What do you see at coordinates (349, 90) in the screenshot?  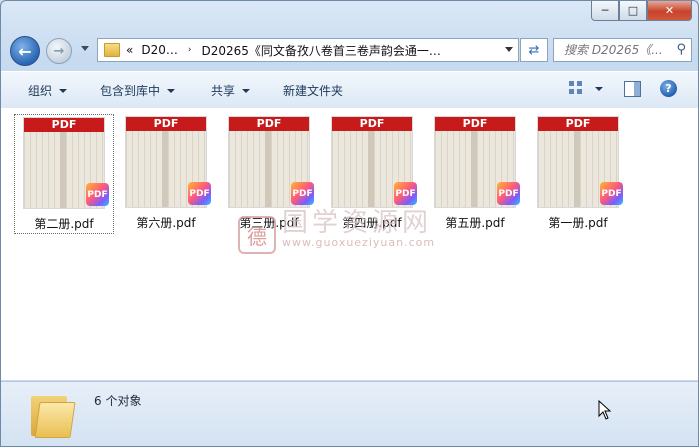 I see `command-bar: 组织 包含到库中 共享 新建文件夹 ?` at bounding box center [349, 90].